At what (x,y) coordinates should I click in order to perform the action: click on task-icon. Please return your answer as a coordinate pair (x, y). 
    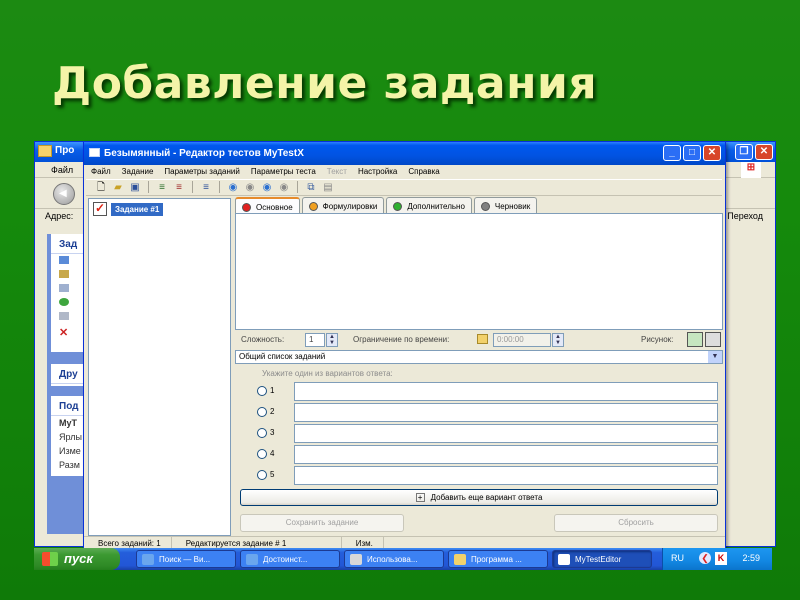
    Looking at the image, I should click on (64, 260).